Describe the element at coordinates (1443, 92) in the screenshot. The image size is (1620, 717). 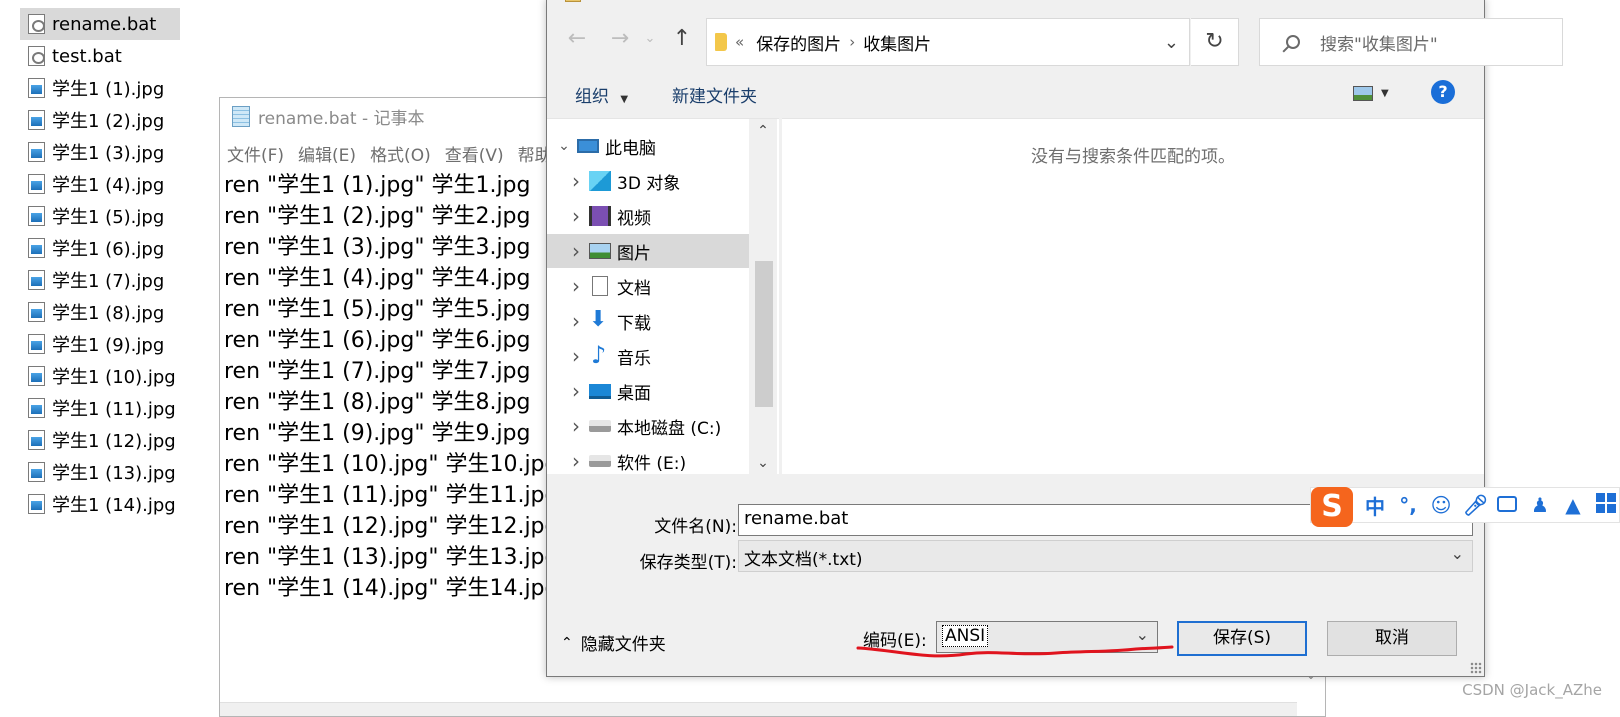
I see `help-icon: ?` at that location.